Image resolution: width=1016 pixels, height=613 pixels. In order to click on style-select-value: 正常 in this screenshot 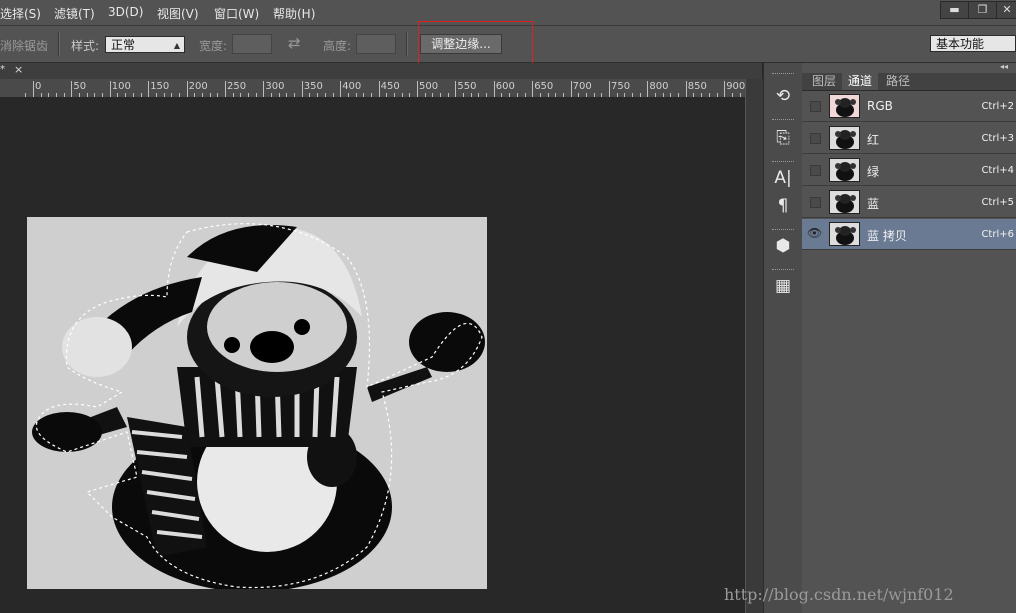, I will do `click(123, 45)`.